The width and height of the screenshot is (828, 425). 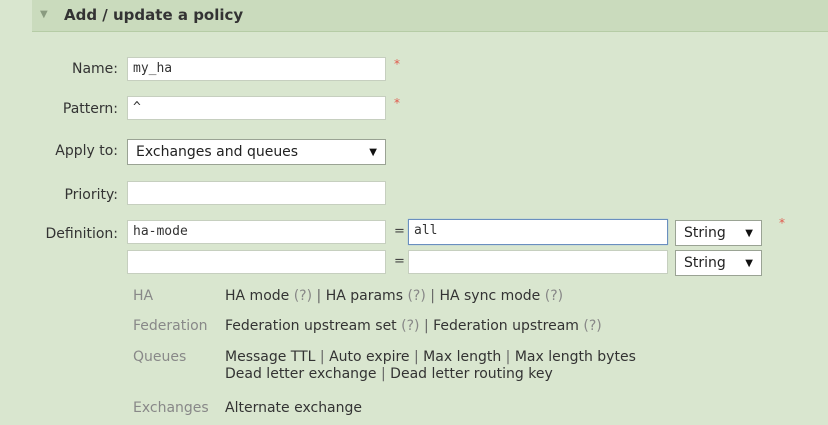 I want to click on help-category-ha: HA, so click(x=143, y=296).